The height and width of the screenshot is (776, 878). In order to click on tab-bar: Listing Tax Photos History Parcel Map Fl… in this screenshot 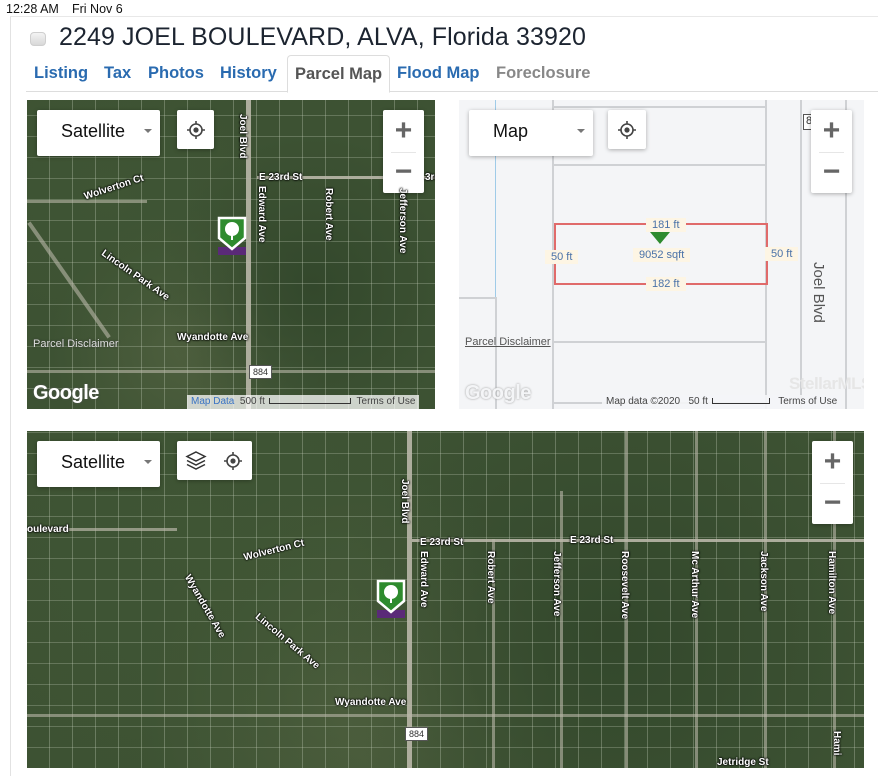, I will do `click(452, 74)`.